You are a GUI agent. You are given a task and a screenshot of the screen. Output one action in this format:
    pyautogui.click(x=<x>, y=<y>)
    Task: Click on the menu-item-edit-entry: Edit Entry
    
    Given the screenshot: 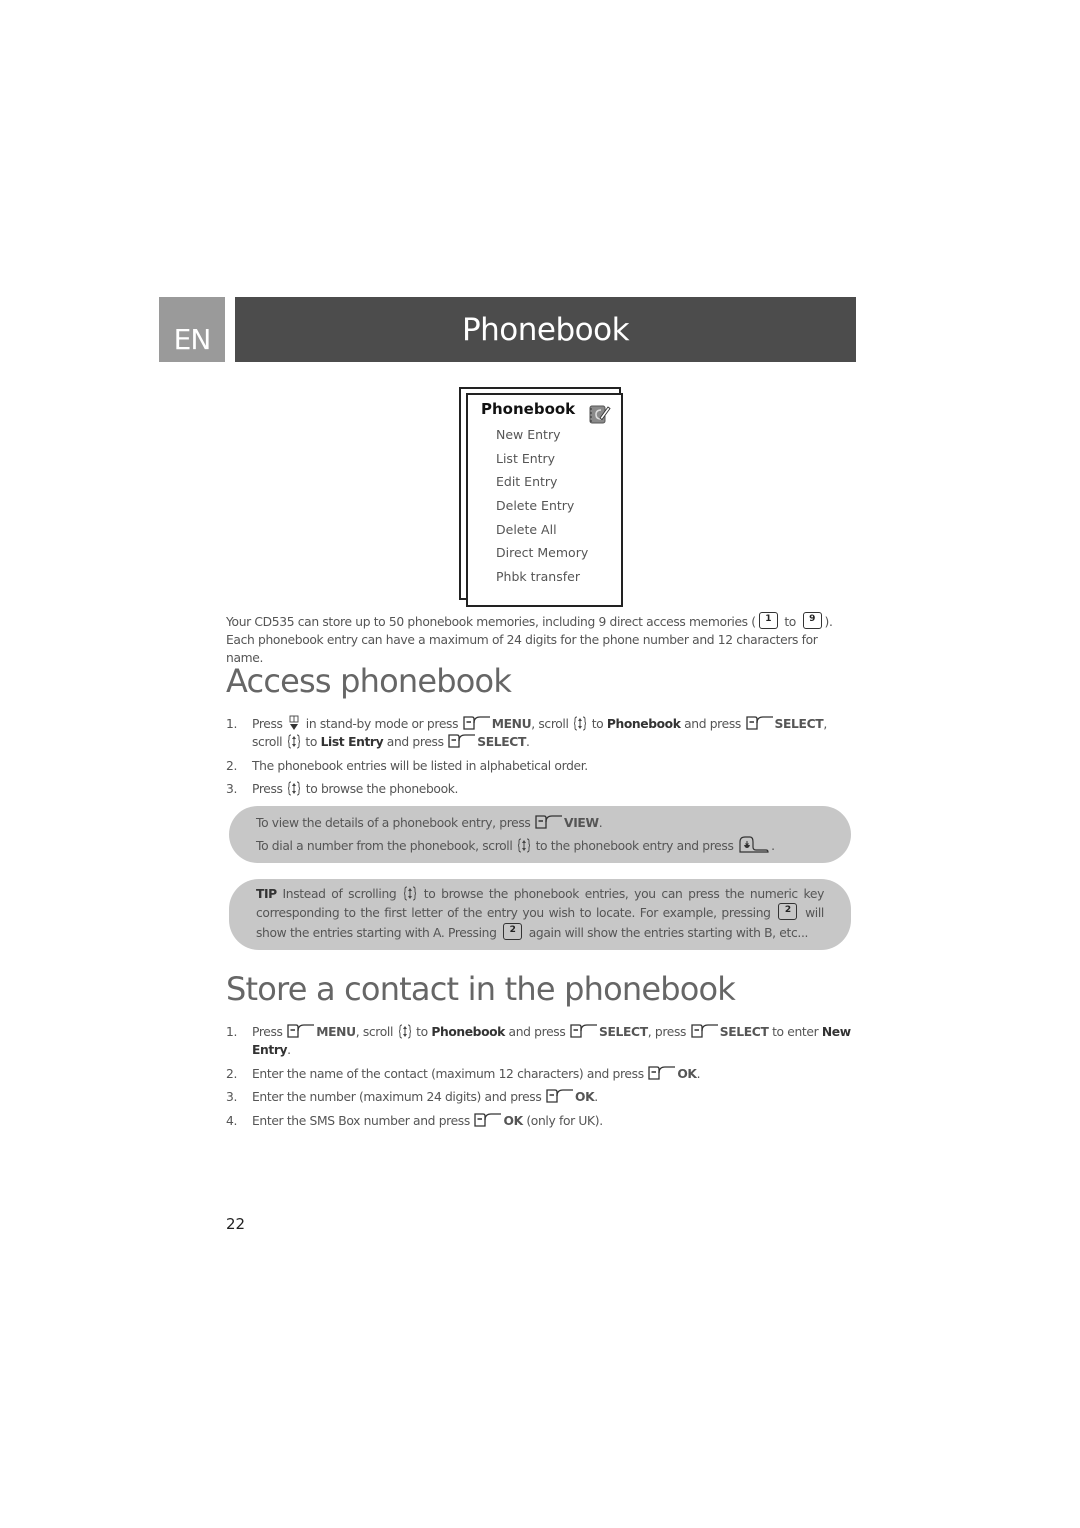 What is the action you would take?
    pyautogui.click(x=527, y=482)
    